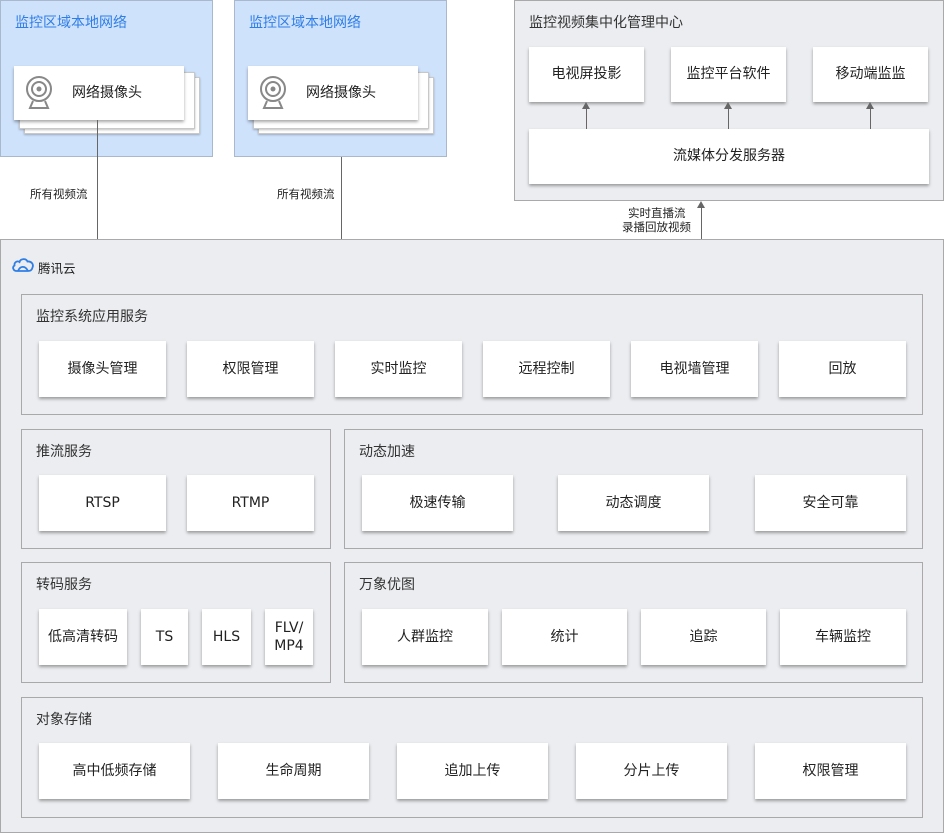  What do you see at coordinates (250, 503) in the screenshot?
I see `protocol-rtmp: RTMP` at bounding box center [250, 503].